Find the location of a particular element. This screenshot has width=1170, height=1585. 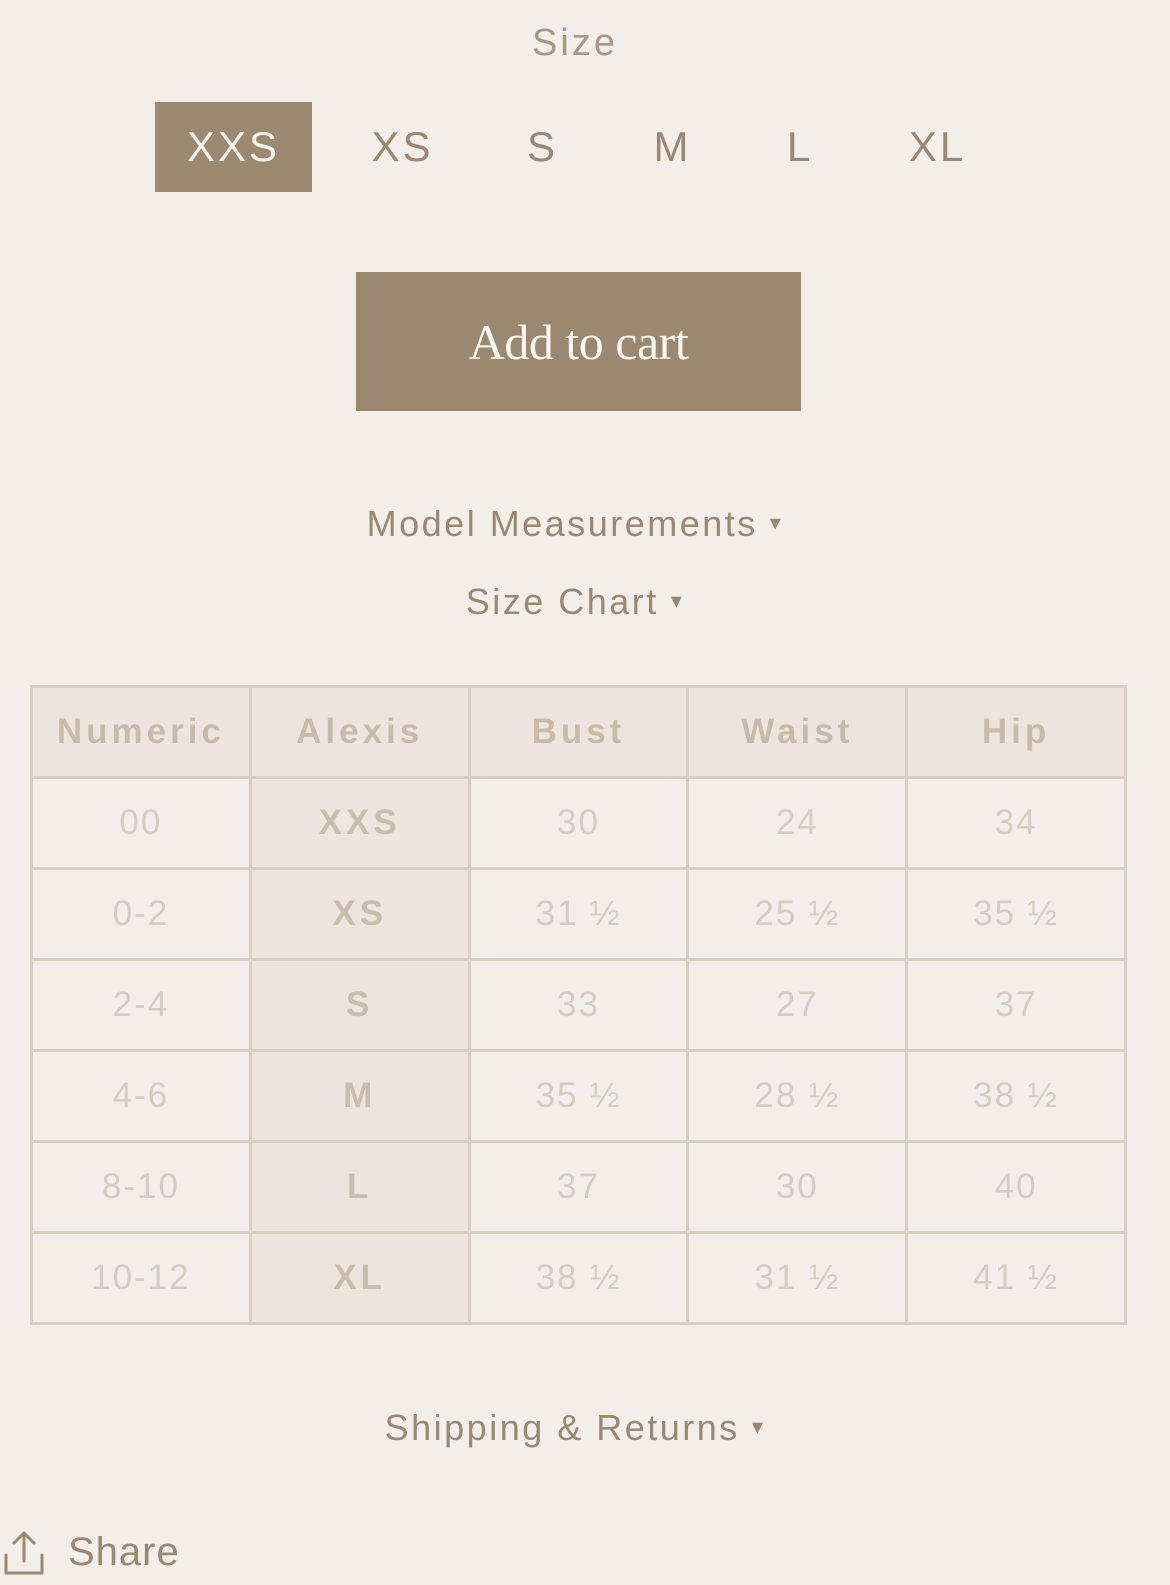

table-cell: 10-12 is located at coordinates (141, 1278).